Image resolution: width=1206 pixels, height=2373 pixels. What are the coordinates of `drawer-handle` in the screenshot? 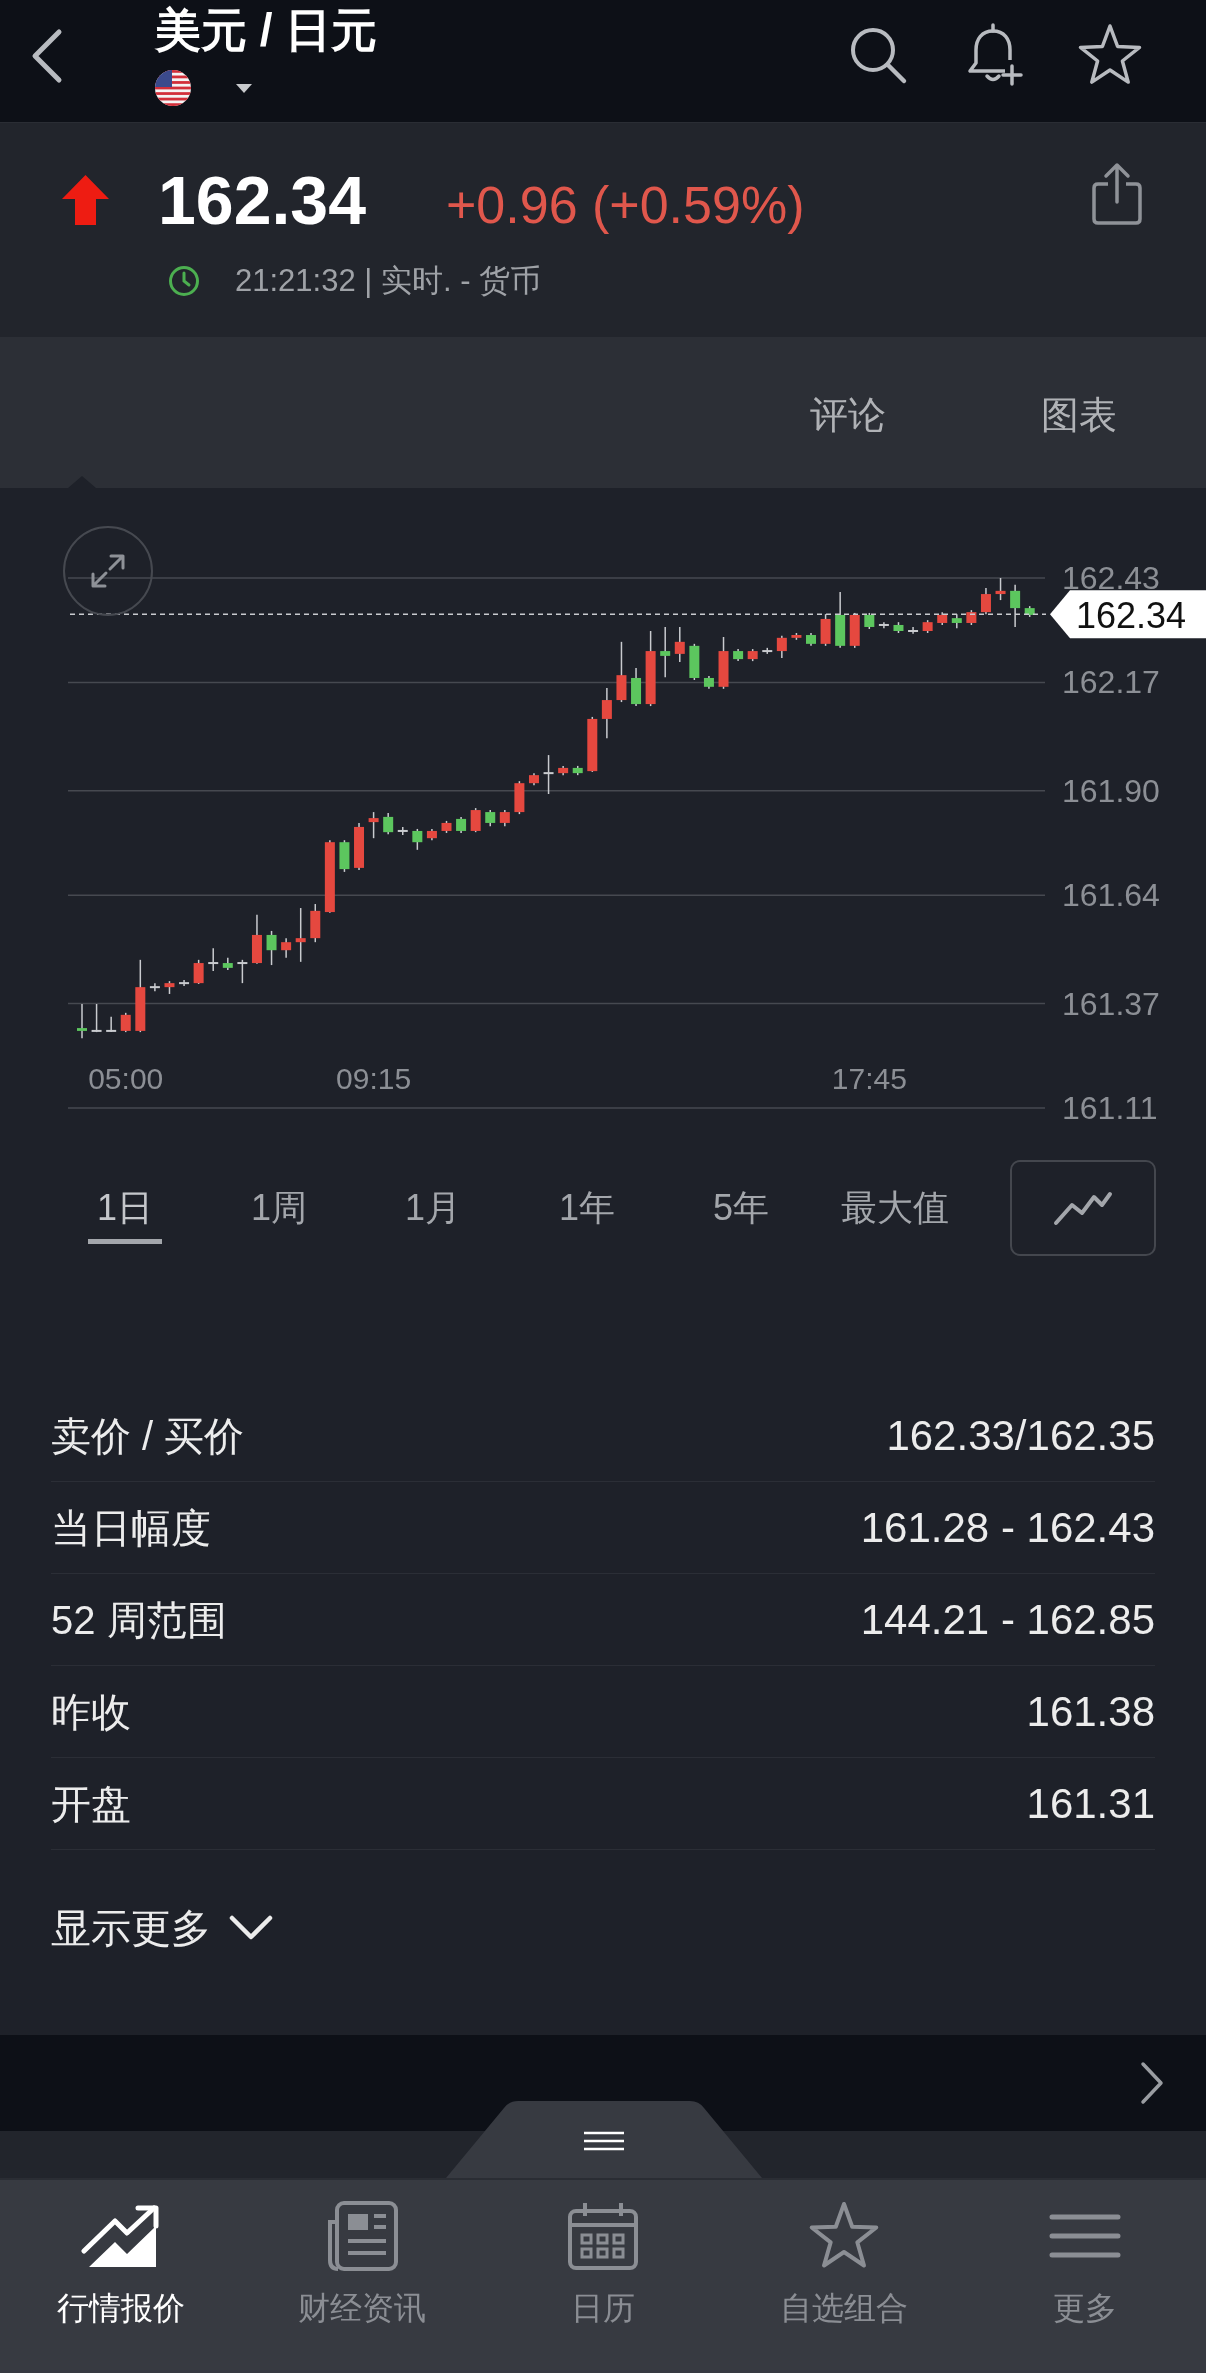 It's located at (604, 2139).